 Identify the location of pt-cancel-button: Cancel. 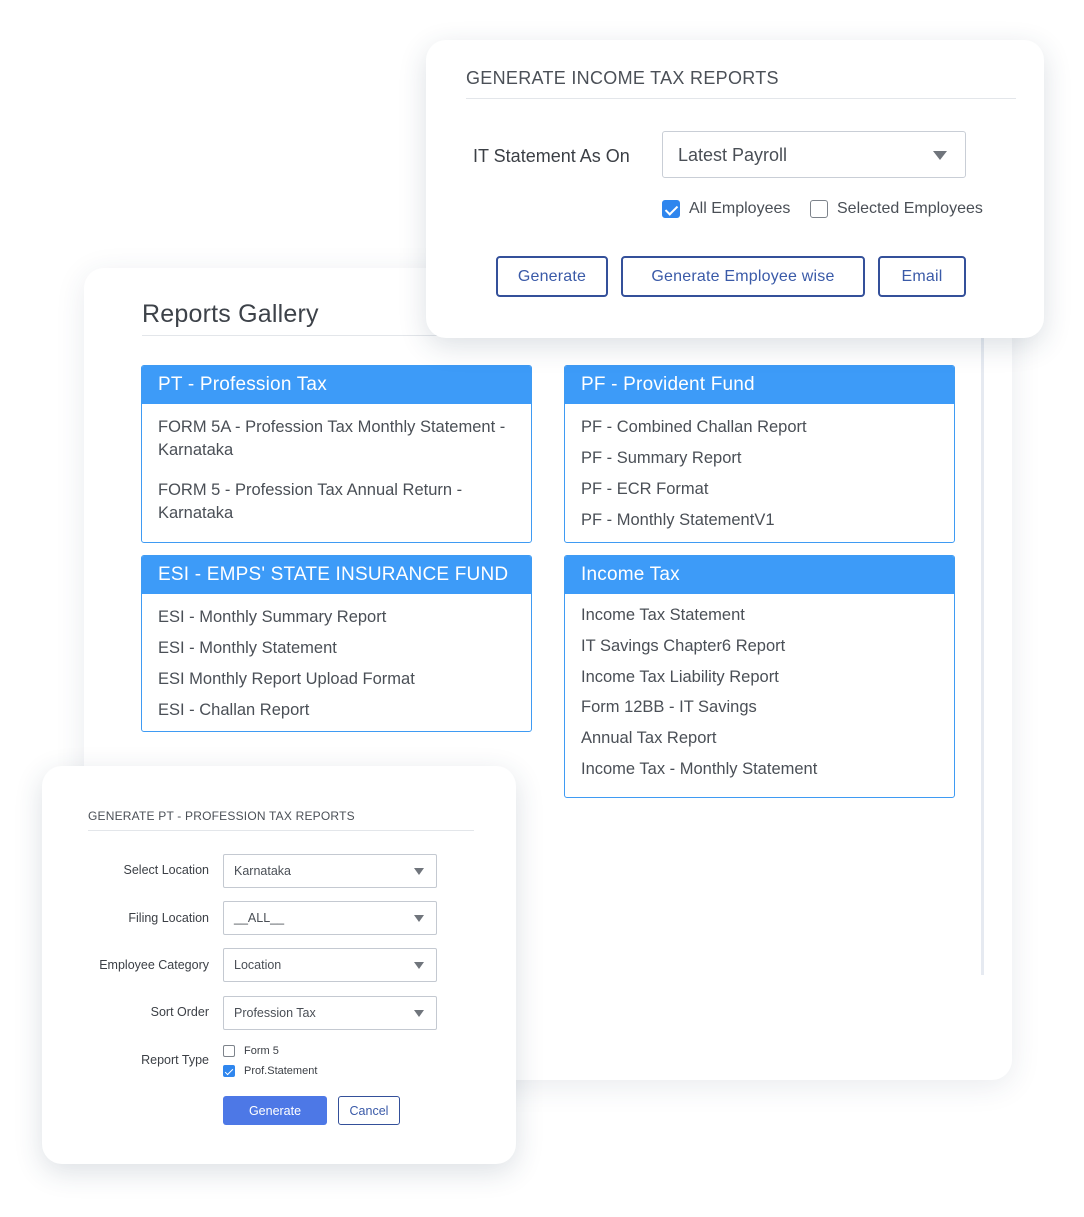
(369, 1110).